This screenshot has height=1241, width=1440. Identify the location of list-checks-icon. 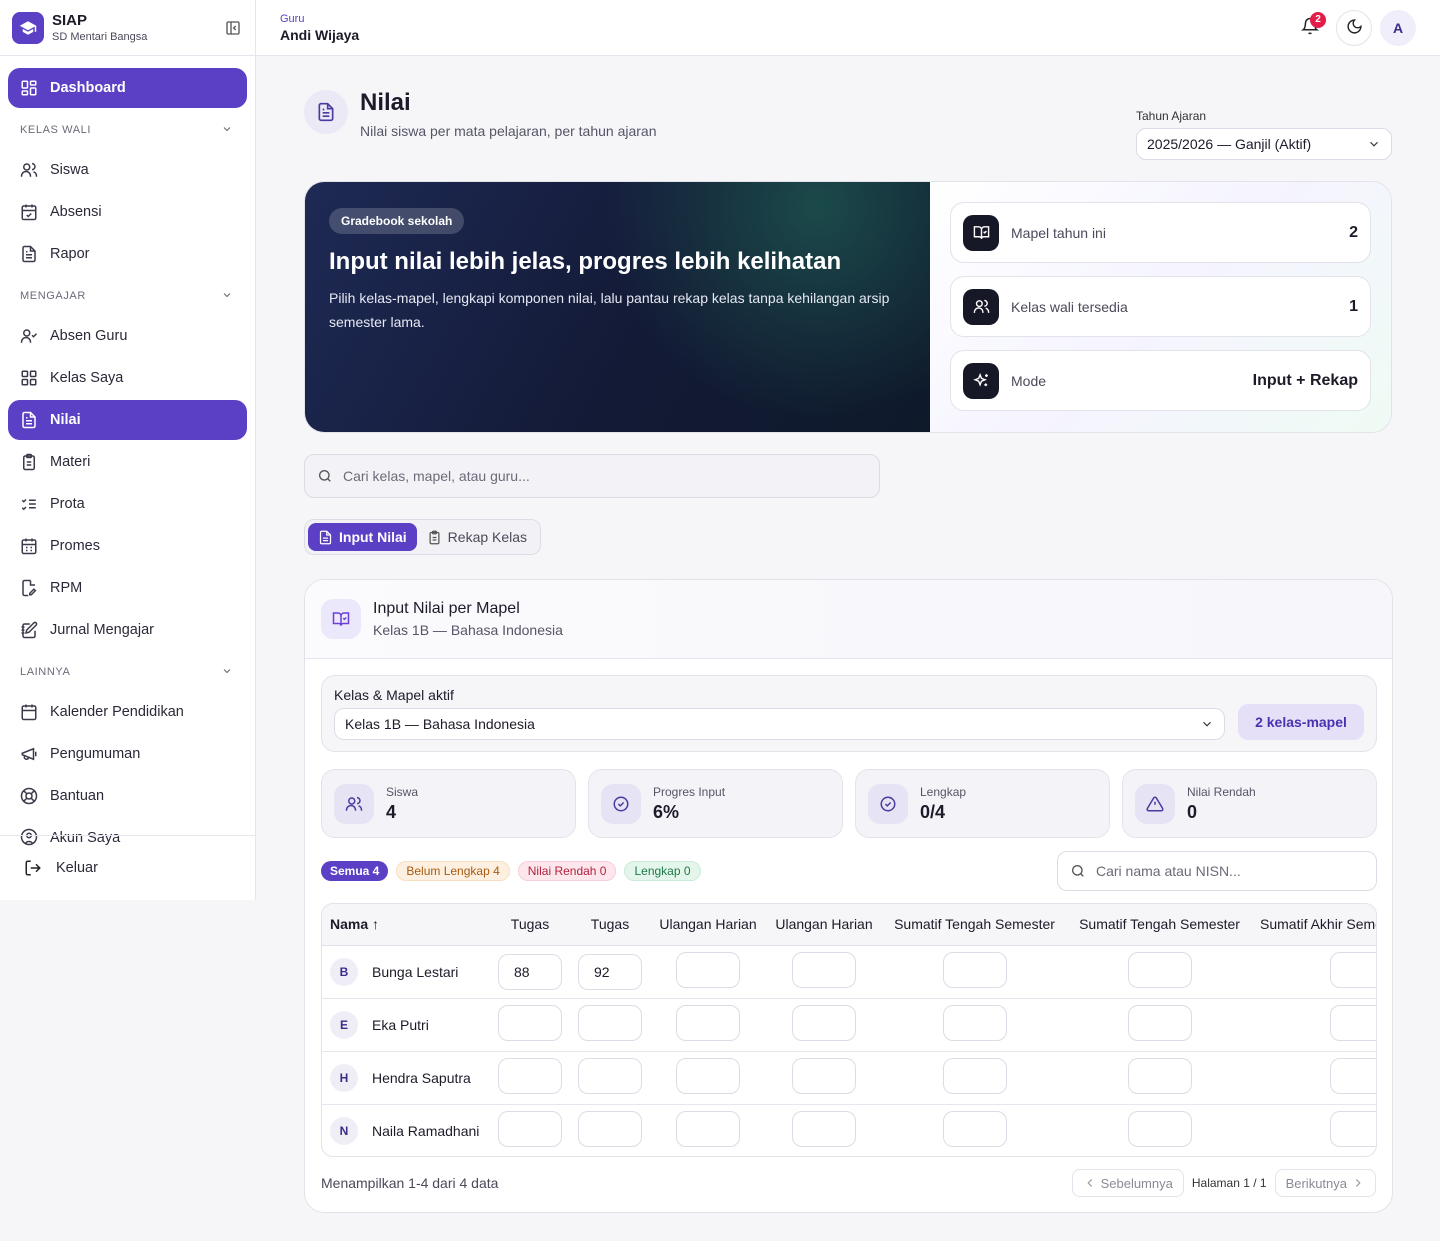
(29, 504).